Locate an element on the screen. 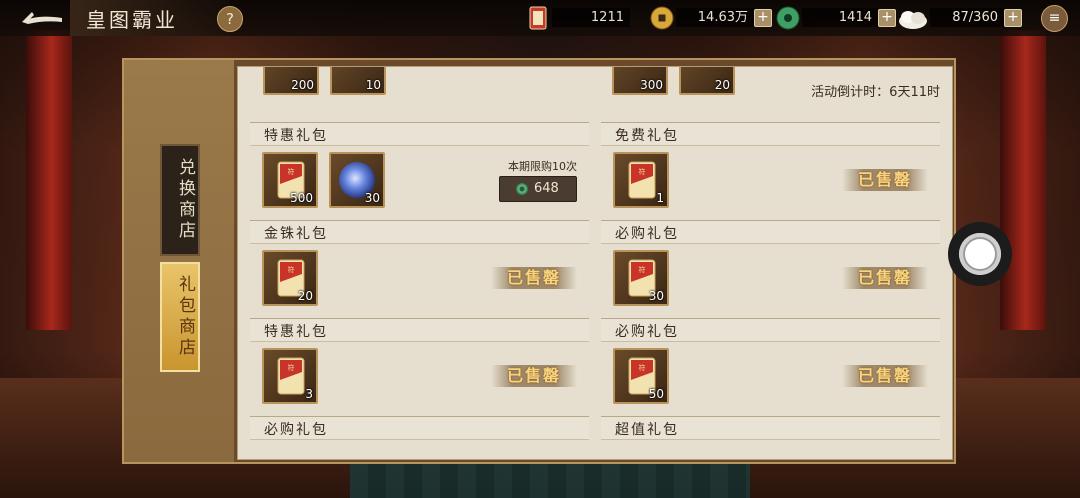 This screenshot has height=498, width=1080. gift-pack-card: 特惠礼包 符 3 已售罄 is located at coordinates (419, 367).